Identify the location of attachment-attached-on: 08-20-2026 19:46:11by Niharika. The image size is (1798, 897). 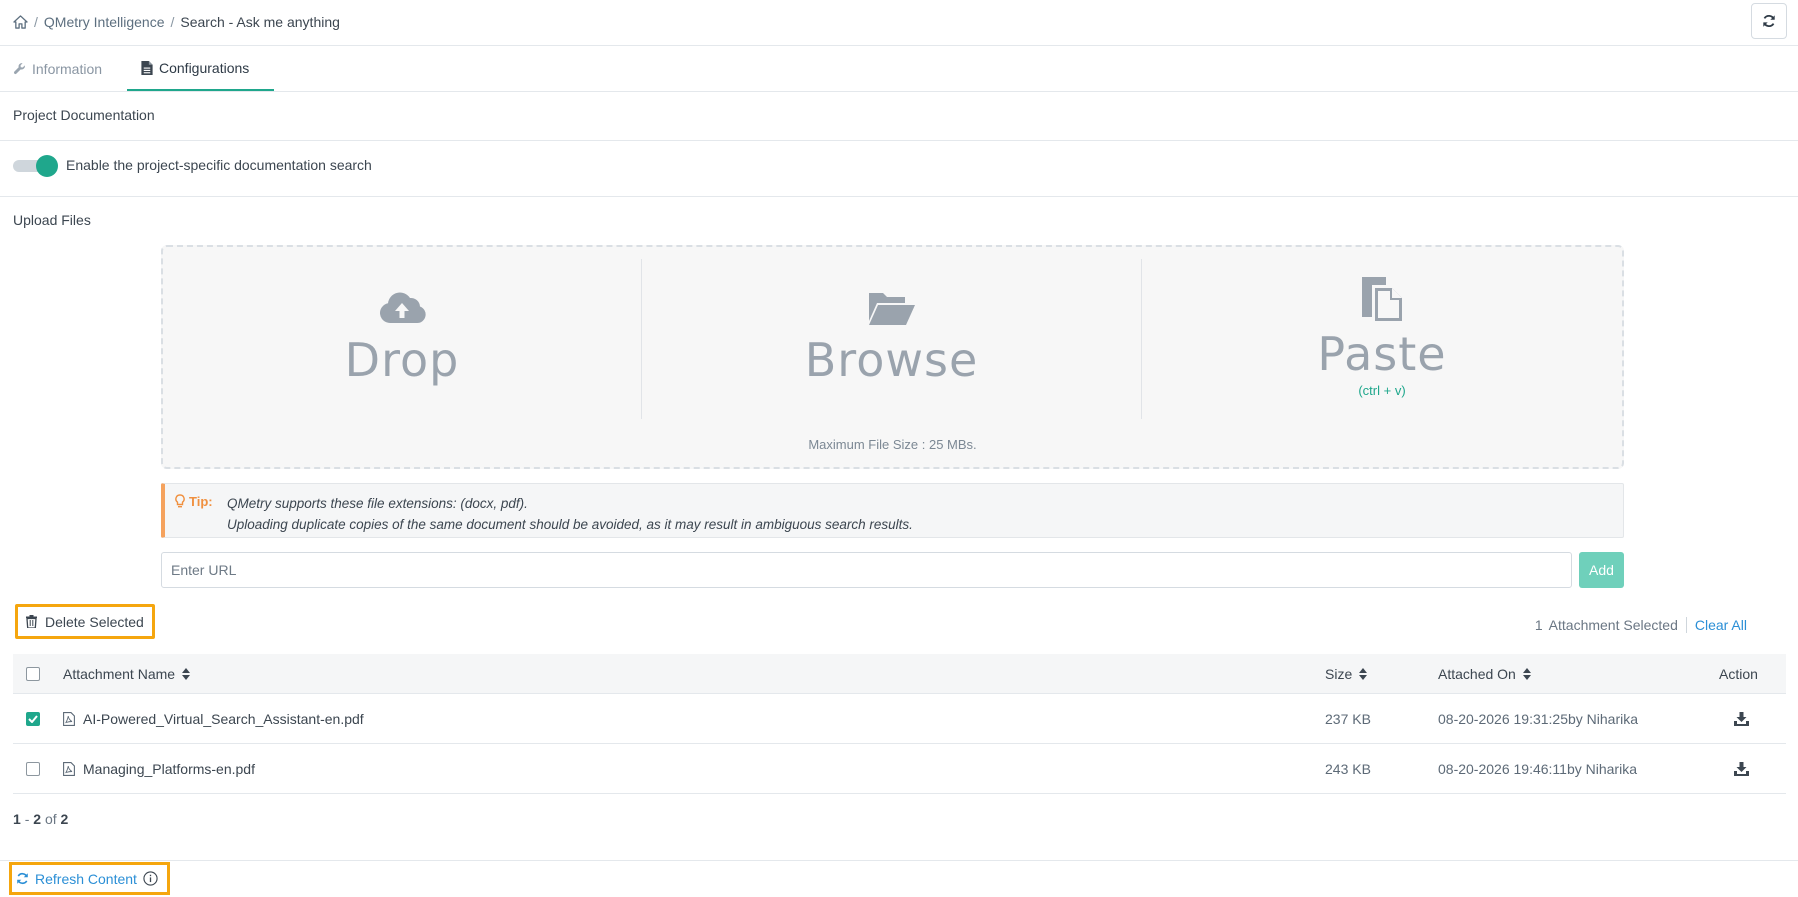
(1537, 768).